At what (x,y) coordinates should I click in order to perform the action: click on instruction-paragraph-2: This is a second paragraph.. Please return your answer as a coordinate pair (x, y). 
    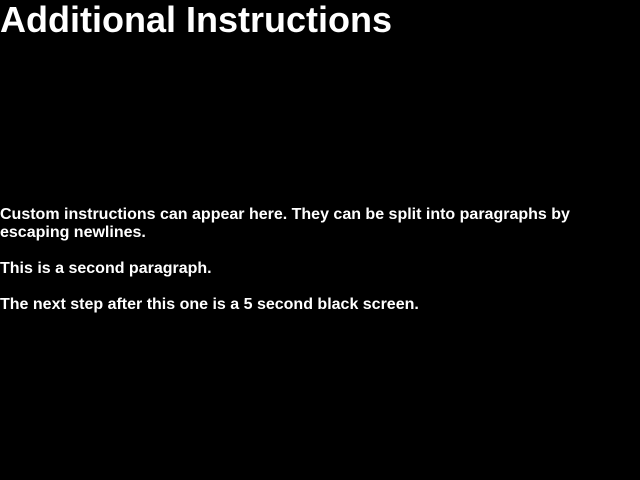
    Looking at the image, I should click on (106, 268).